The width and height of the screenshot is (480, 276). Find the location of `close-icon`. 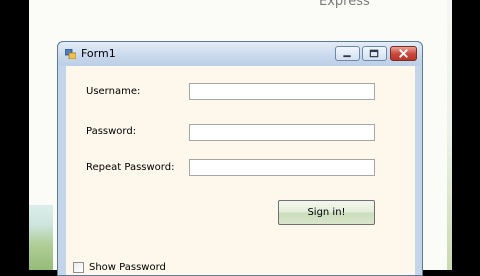

close-icon is located at coordinates (403, 53).